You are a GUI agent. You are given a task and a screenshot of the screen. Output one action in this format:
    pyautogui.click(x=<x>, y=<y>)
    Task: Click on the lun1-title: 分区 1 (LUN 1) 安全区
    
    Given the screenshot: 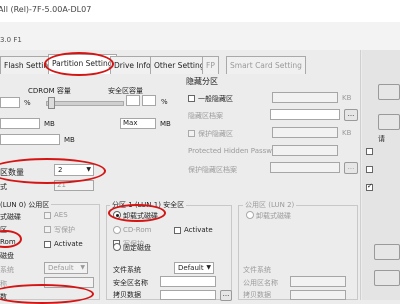 What is the action you would take?
    pyautogui.click(x=148, y=205)
    